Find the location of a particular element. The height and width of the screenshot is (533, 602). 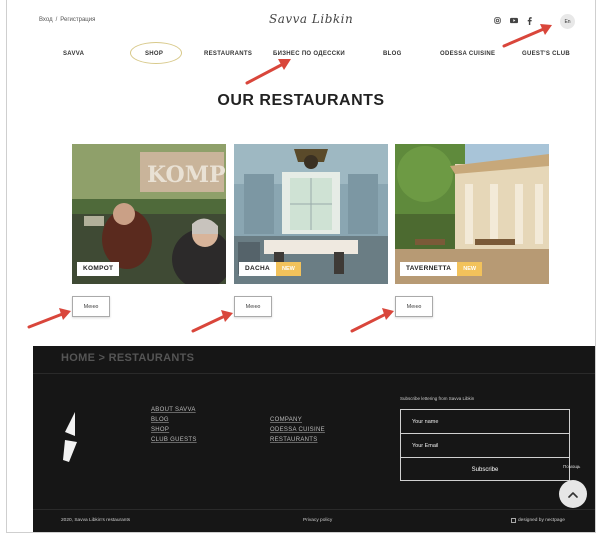

auth-links: Вход / Регистрация is located at coordinates (67, 20).